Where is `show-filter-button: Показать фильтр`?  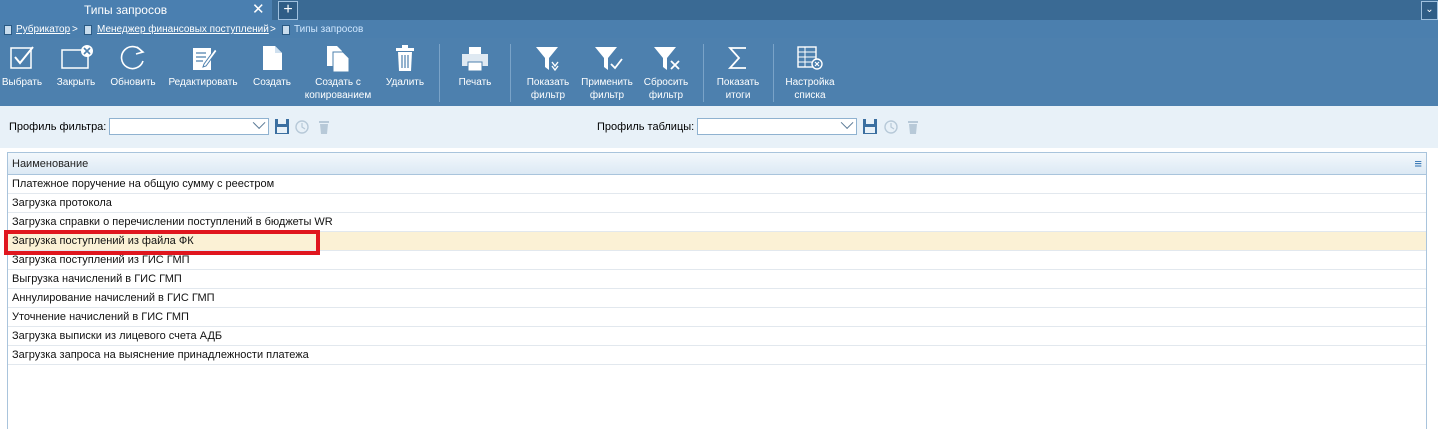
show-filter-button: Показать фильтр is located at coordinates (548, 72).